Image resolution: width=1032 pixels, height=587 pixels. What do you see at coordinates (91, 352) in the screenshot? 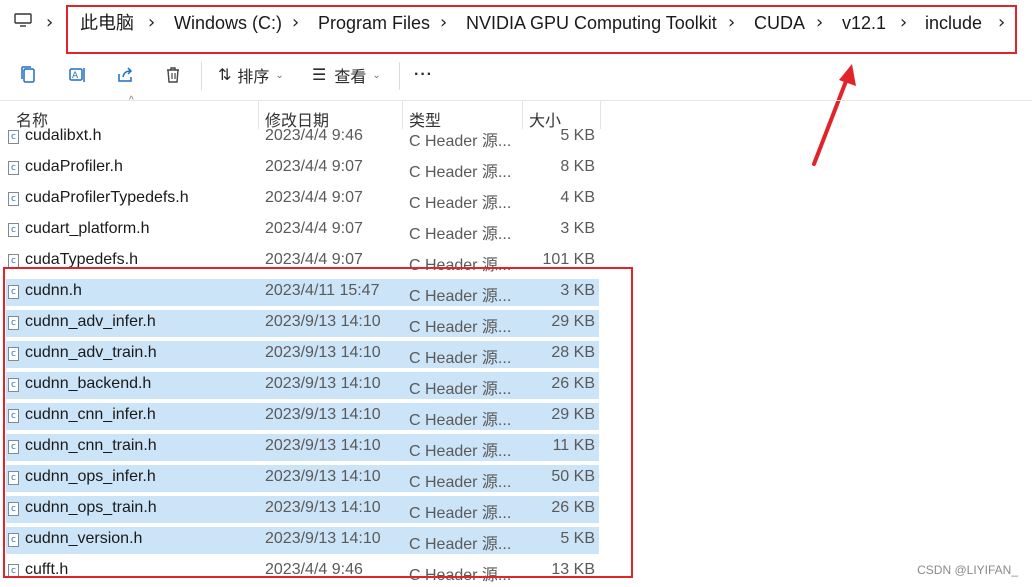
I see `file-name: cudnn_adv_train.h` at bounding box center [91, 352].